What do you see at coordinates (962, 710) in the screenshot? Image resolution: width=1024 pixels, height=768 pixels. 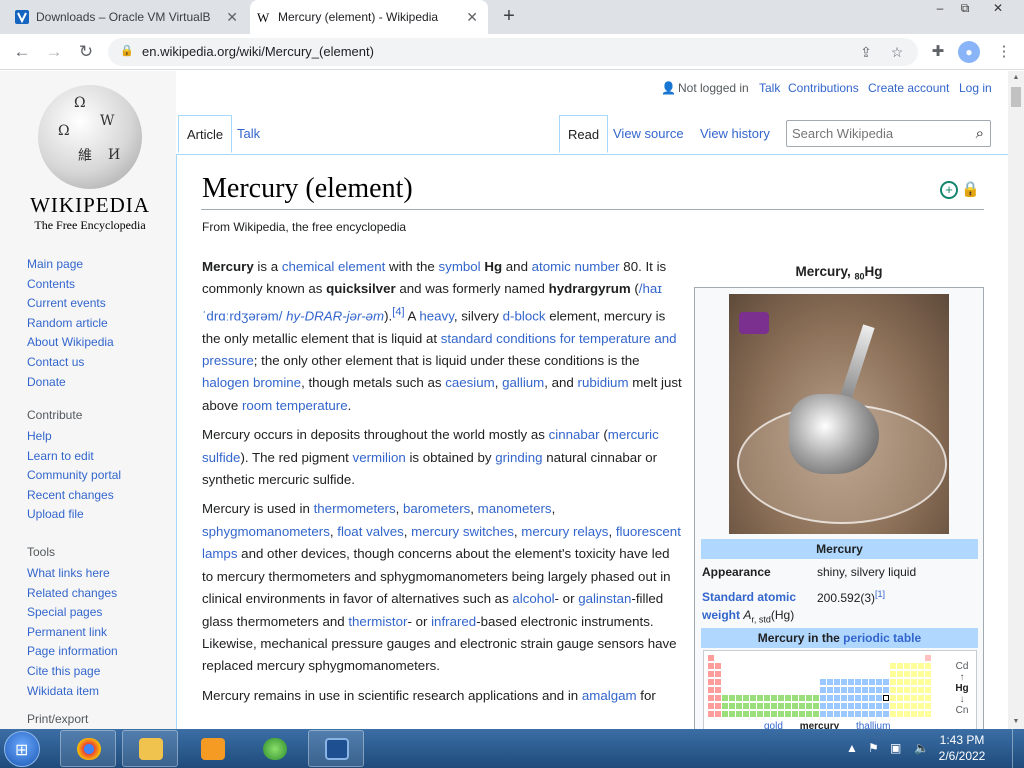 I see `element-below-cn: Cn` at bounding box center [962, 710].